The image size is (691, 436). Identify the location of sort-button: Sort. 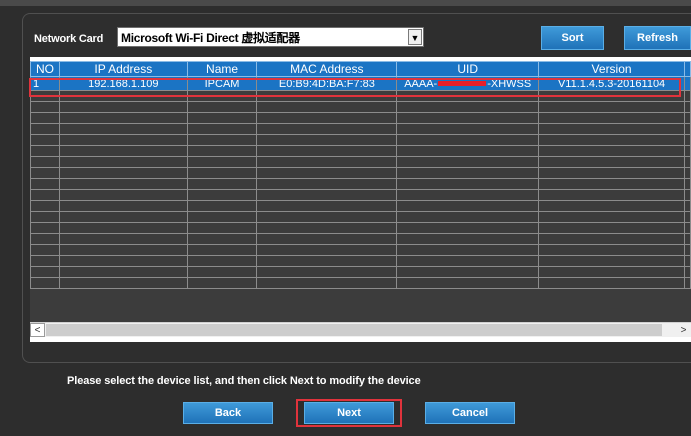
(572, 38).